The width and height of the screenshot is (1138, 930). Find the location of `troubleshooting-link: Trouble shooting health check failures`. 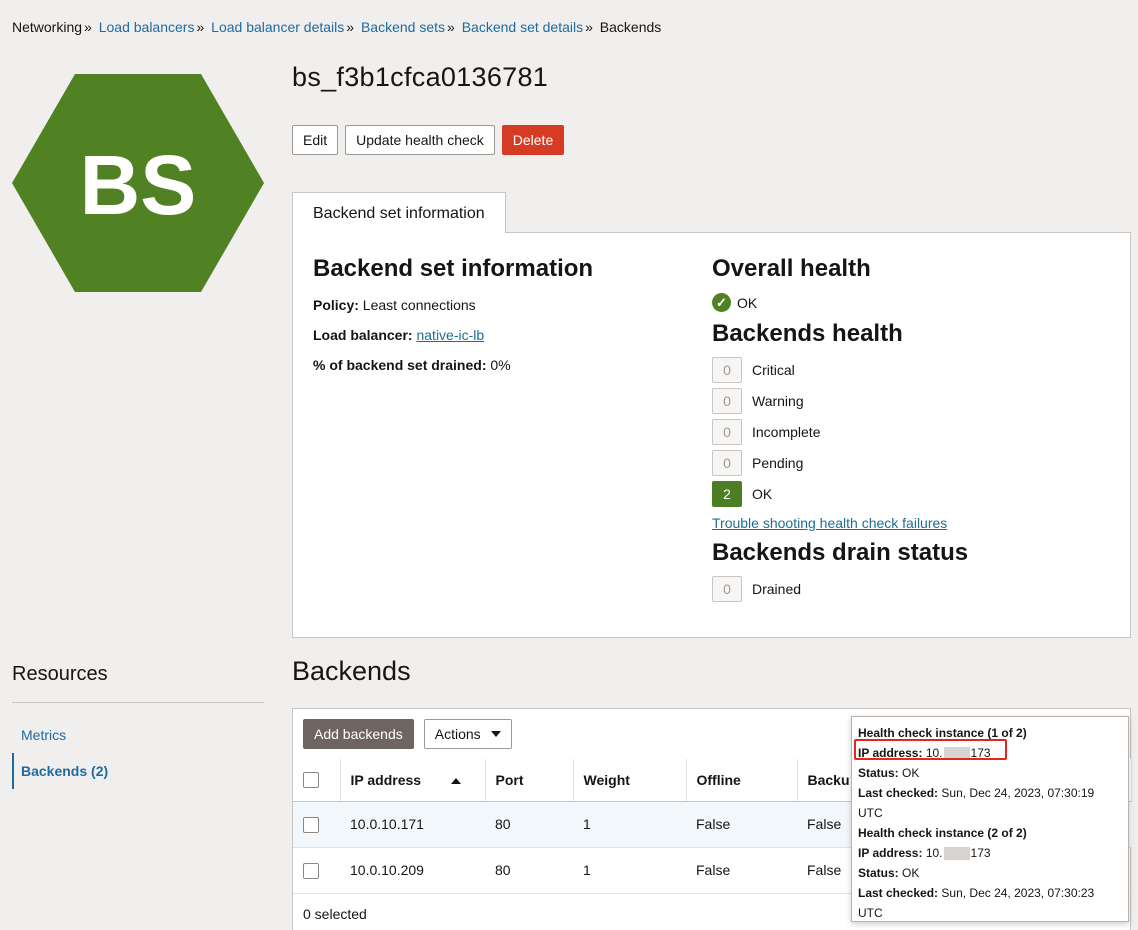

troubleshooting-link: Trouble shooting health check failures is located at coordinates (912, 523).